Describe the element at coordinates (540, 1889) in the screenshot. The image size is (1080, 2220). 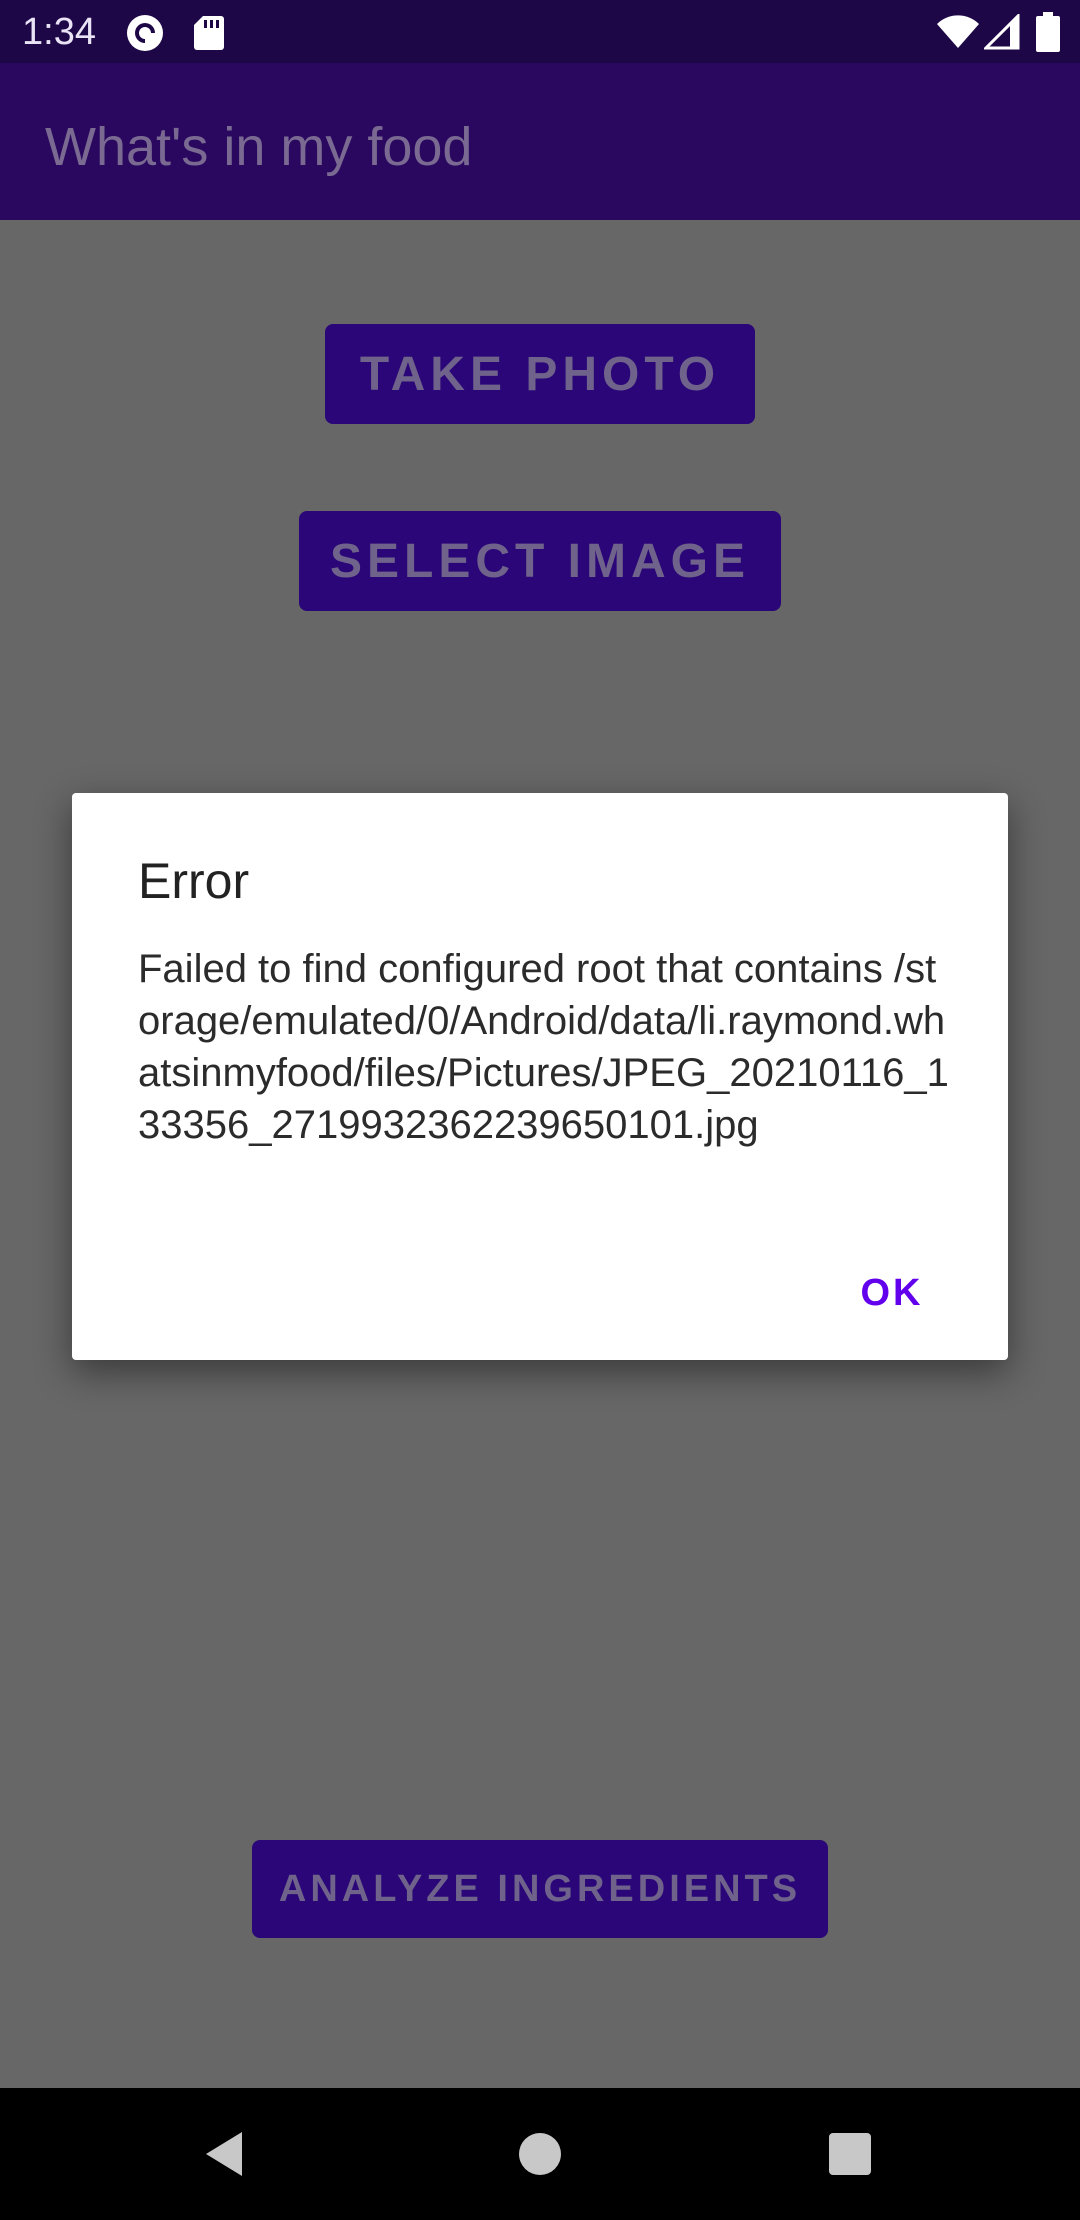
I see `analyze-ingredients-button: ANALYZE INGREDIENTS` at that location.